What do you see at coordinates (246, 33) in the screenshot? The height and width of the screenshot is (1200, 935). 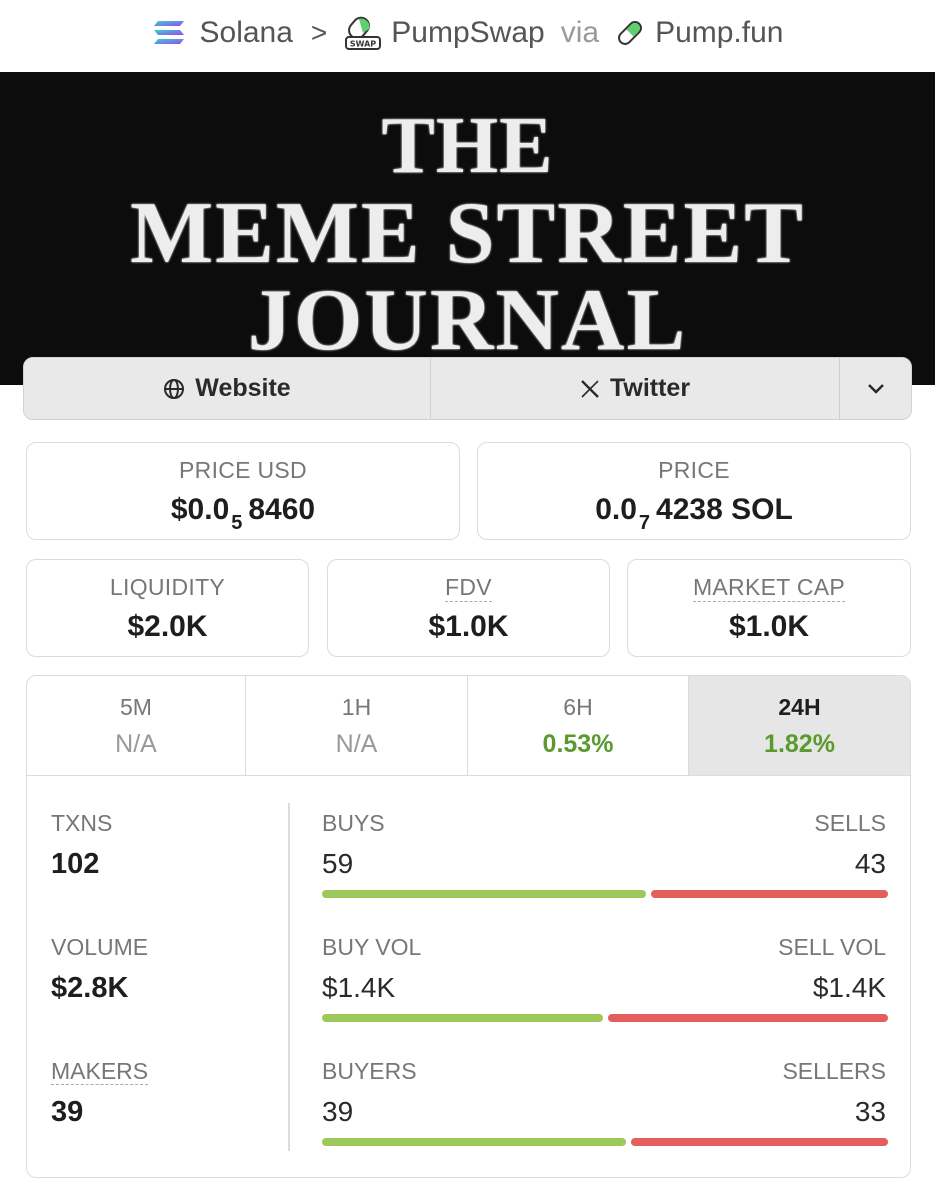 I see `breadcrumb-chain: Solana` at bounding box center [246, 33].